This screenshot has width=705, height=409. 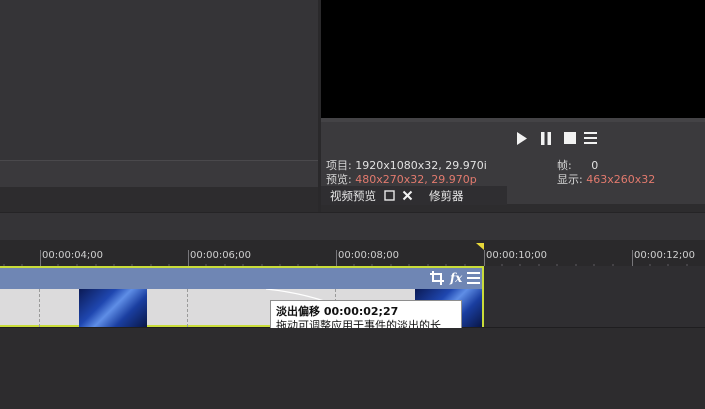 I want to click on event-fx-icon: fx, so click(x=456, y=277).